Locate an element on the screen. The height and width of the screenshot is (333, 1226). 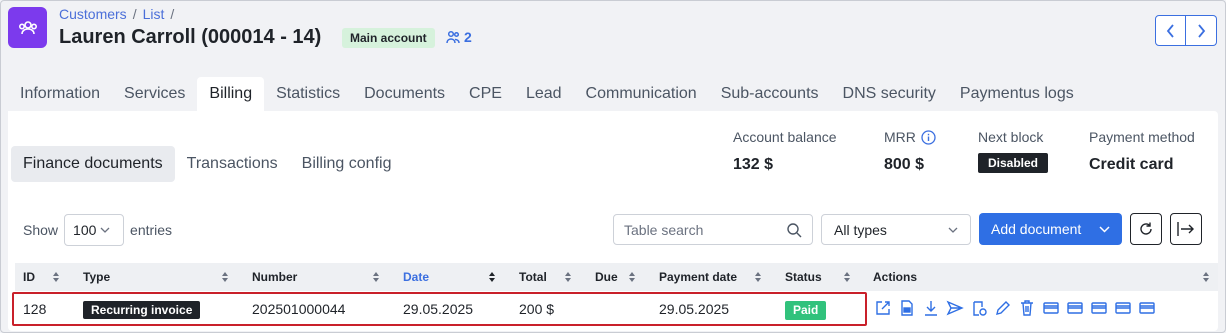
export-button is located at coordinates (1186, 229).